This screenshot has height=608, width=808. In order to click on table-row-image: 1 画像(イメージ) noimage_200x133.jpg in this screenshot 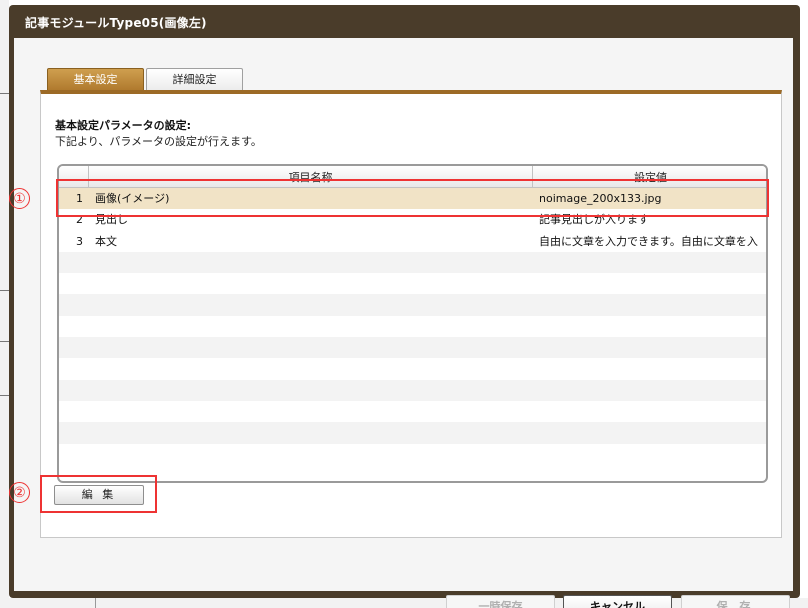, I will do `click(412, 199)`.